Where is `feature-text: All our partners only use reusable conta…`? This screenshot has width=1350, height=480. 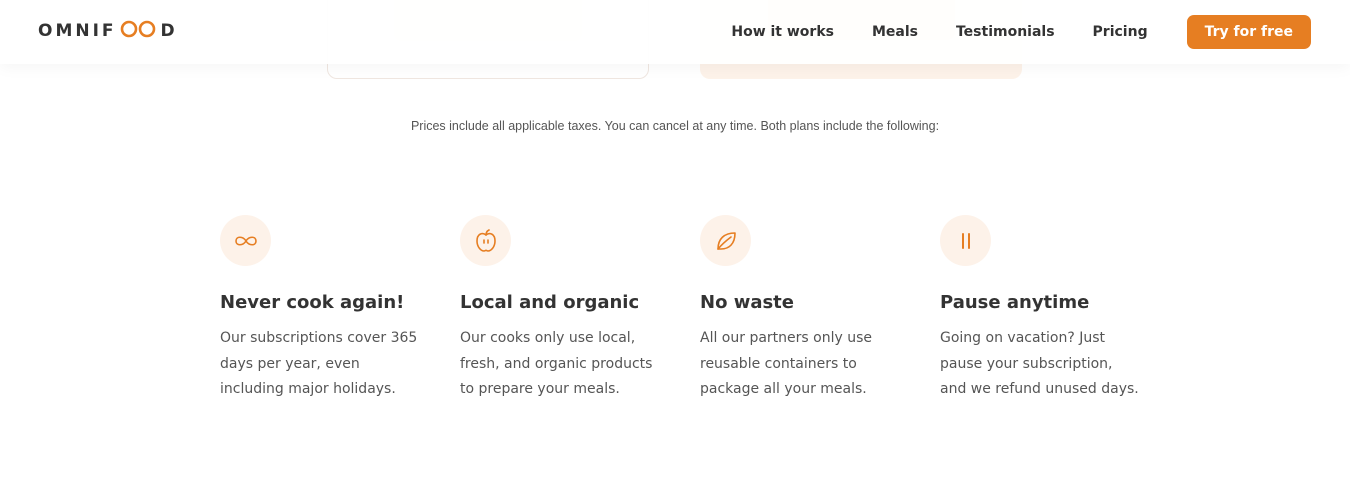 feature-text: All our partners only use reusable conta… is located at coordinates (786, 363).